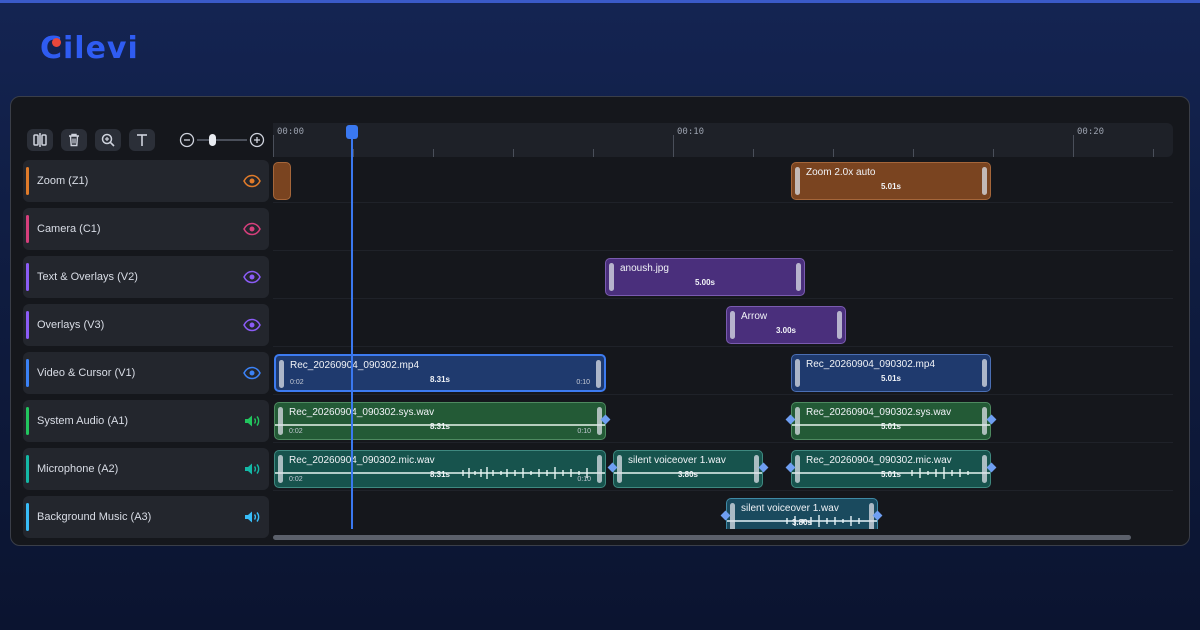  I want to click on time-ruler: 00:00 00:10 00:20, so click(723, 140).